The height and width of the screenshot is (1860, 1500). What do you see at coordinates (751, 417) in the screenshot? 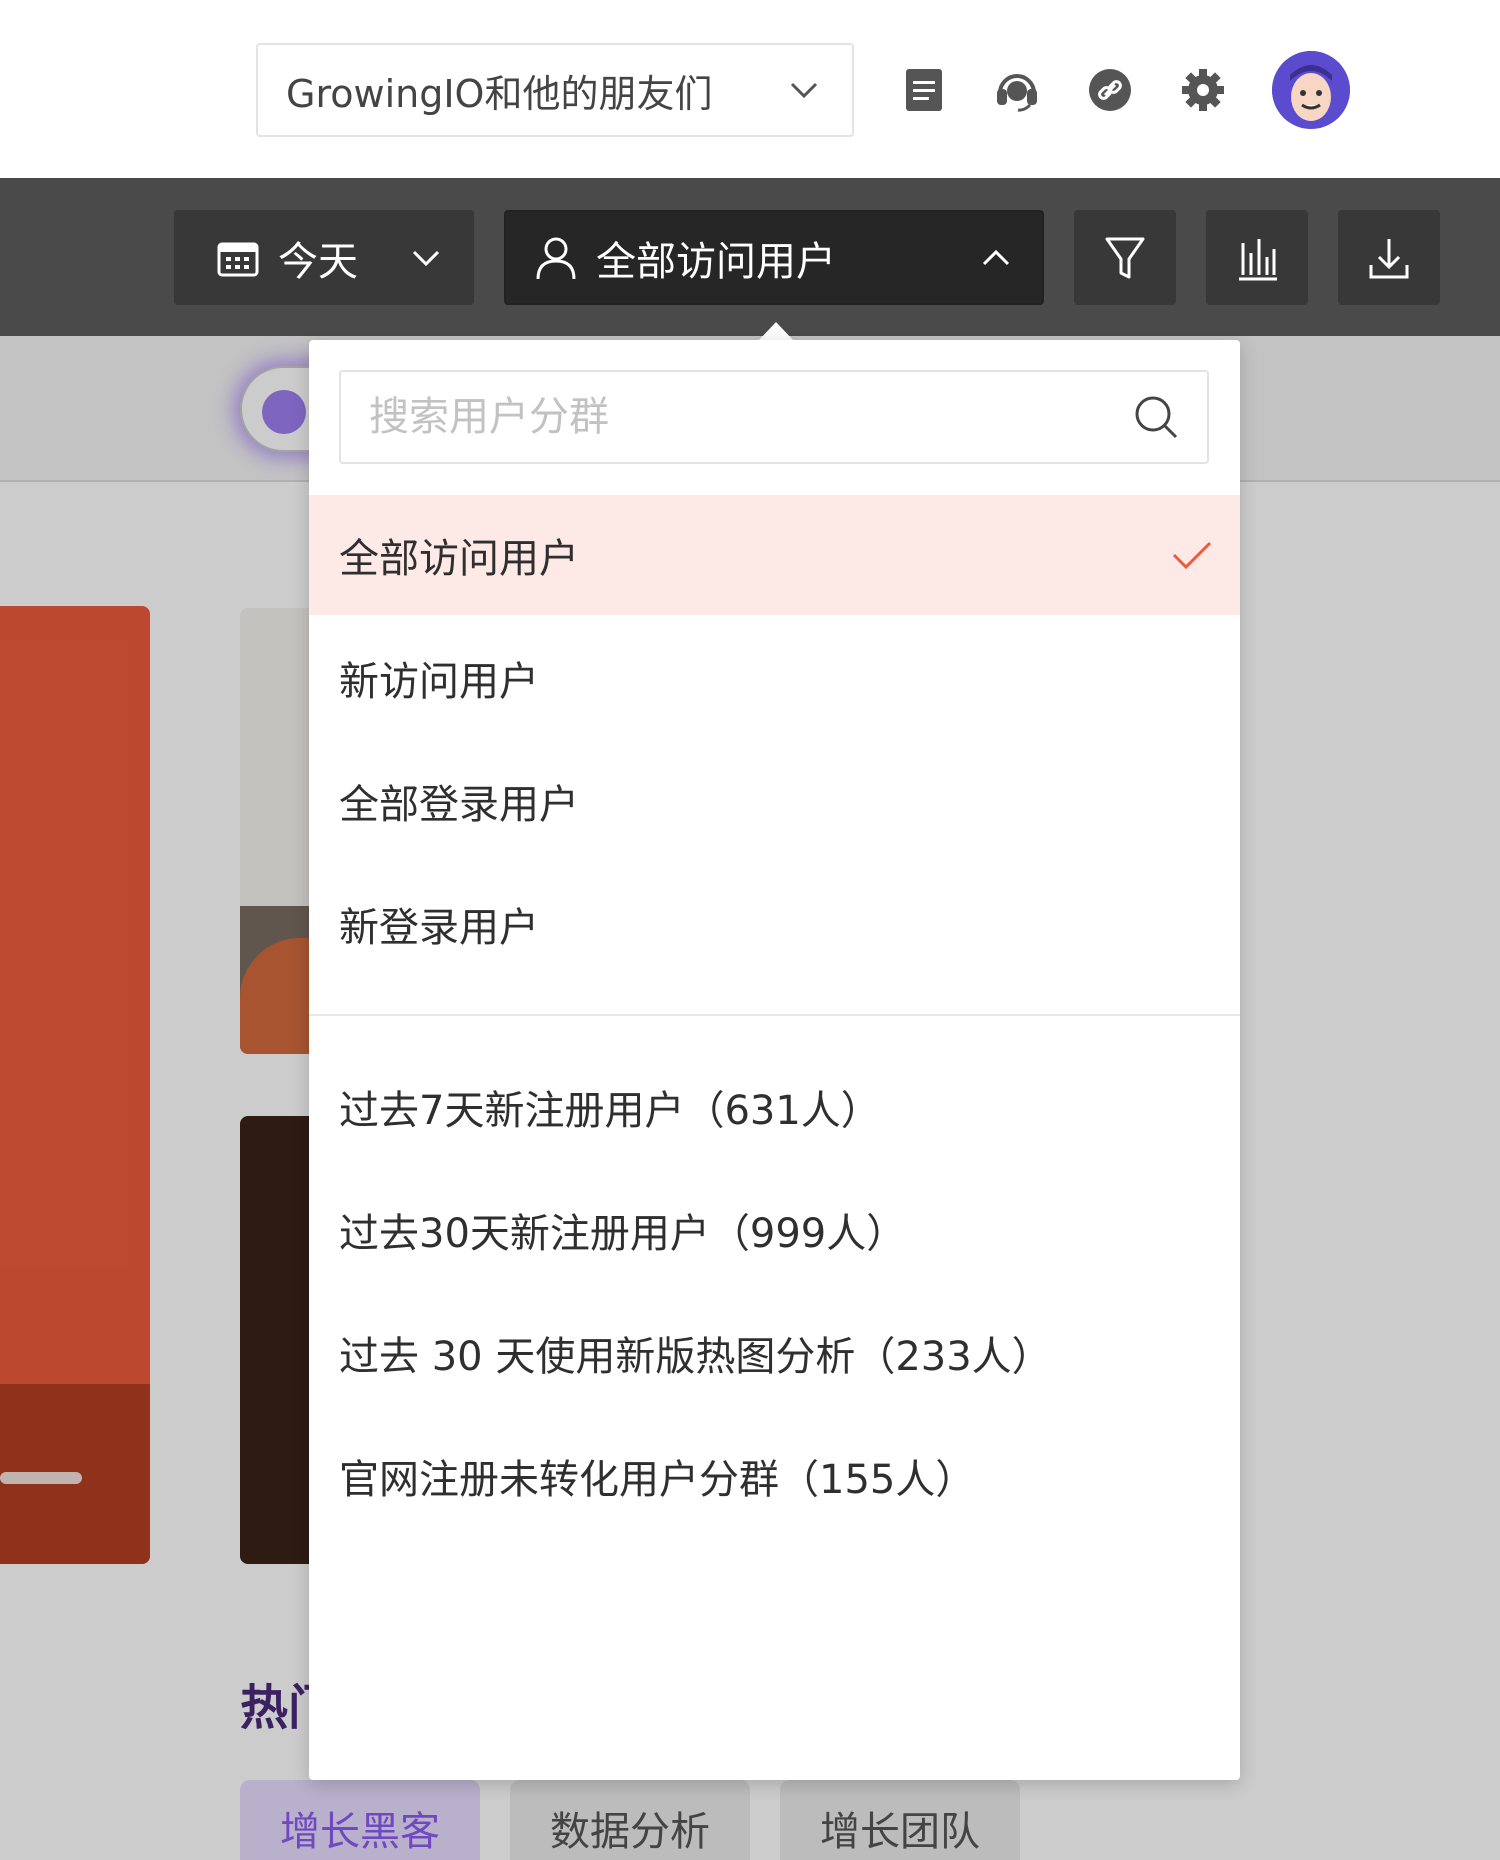
I see `segment-search-input` at bounding box center [751, 417].